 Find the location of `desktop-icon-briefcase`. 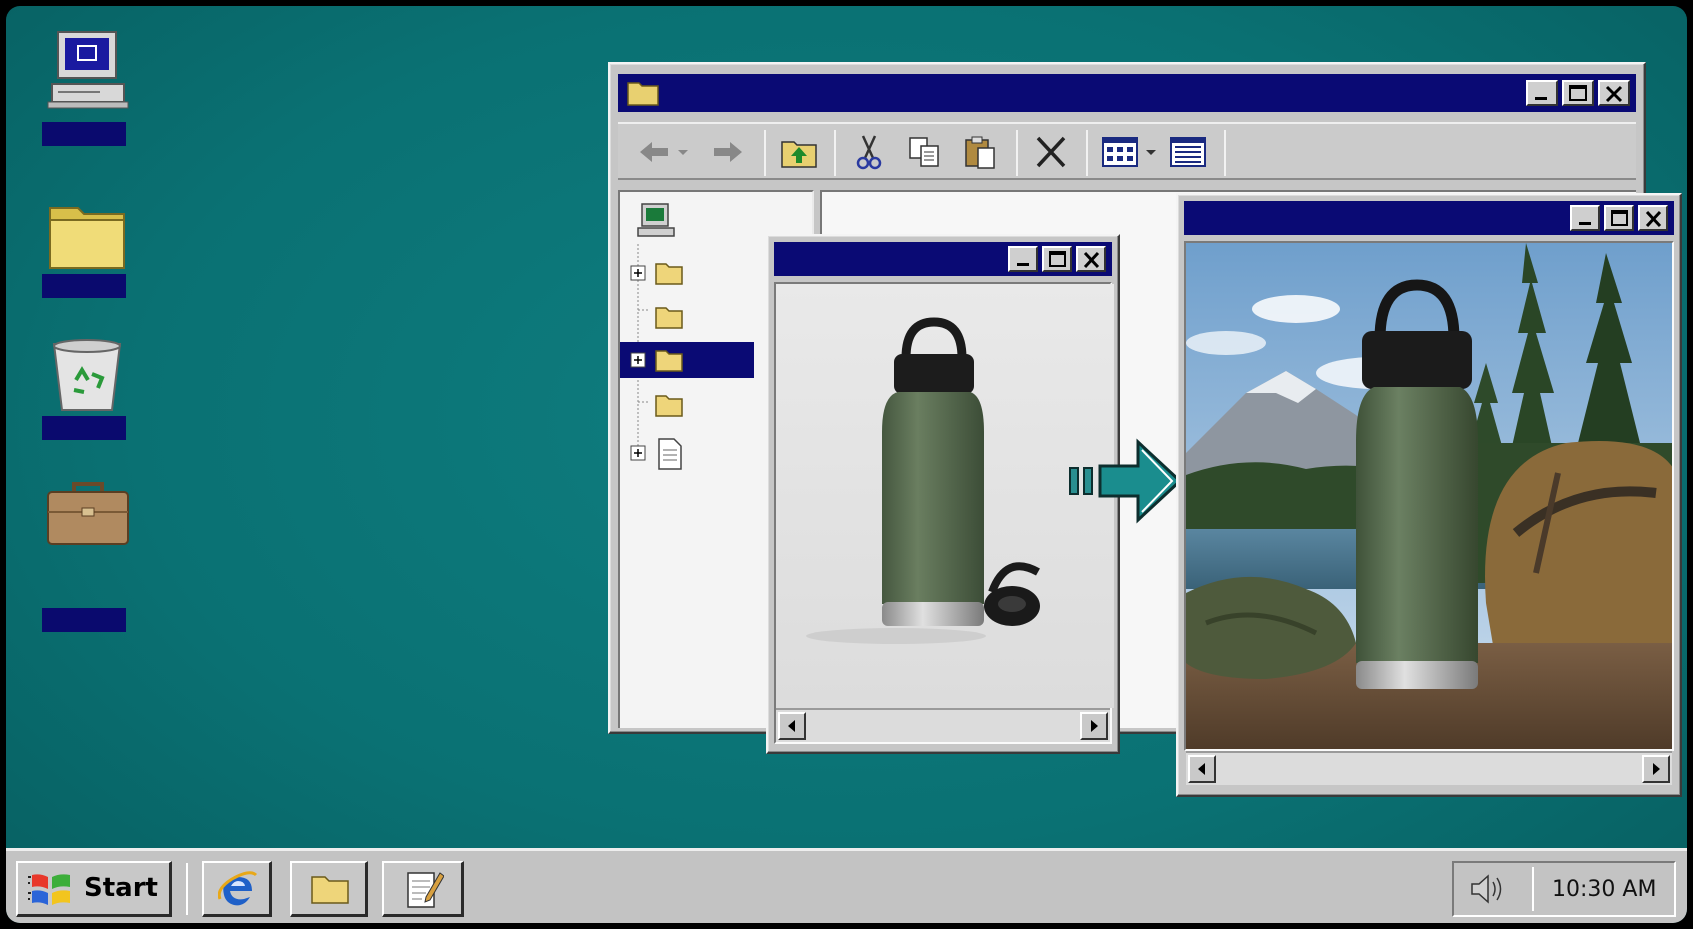

desktop-icon-briefcase is located at coordinates (87, 553).